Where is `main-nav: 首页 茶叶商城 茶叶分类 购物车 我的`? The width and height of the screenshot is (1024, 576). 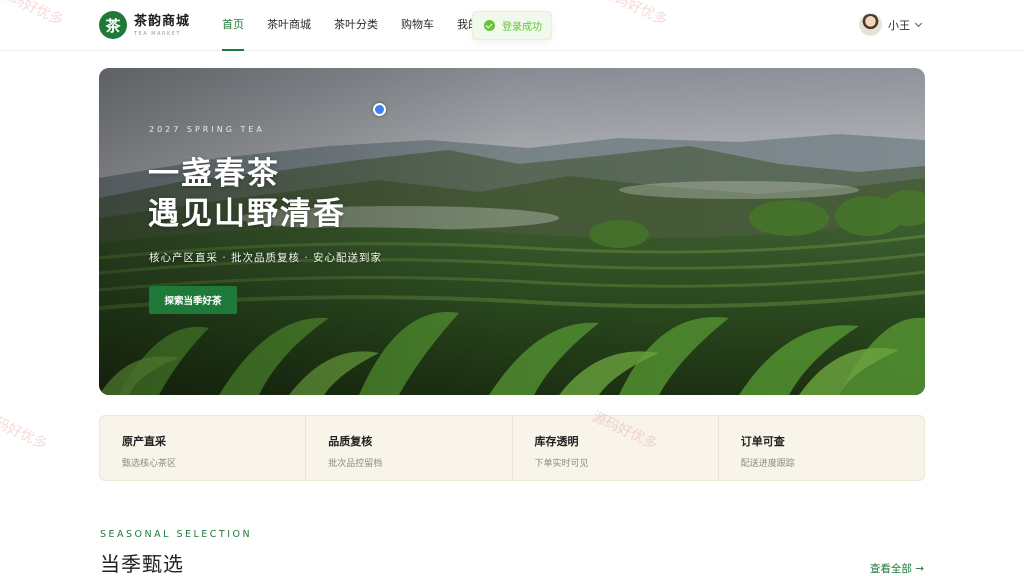
main-nav: 首页 茶叶商城 茶叶分类 购物车 我的 is located at coordinates (362, 25).